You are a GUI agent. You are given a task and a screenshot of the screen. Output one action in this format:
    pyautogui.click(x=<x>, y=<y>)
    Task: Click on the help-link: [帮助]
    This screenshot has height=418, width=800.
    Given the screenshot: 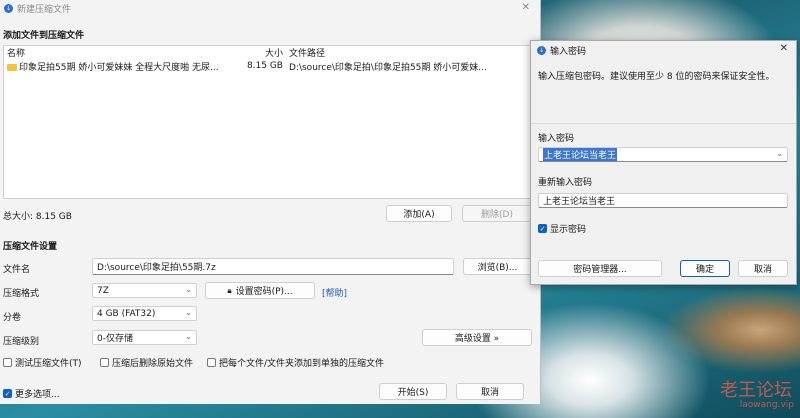 What is the action you would take?
    pyautogui.click(x=334, y=292)
    